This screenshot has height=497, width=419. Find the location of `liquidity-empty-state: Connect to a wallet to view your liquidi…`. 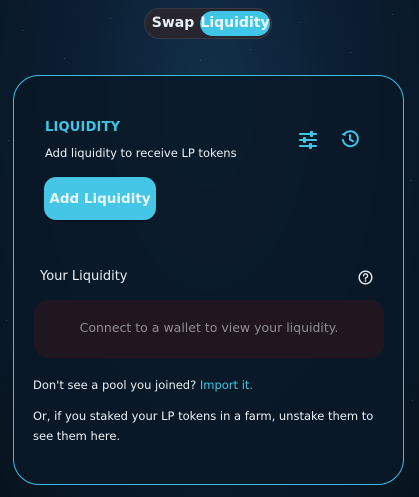

liquidity-empty-state: Connect to a wallet to view your liquidi… is located at coordinates (209, 329).